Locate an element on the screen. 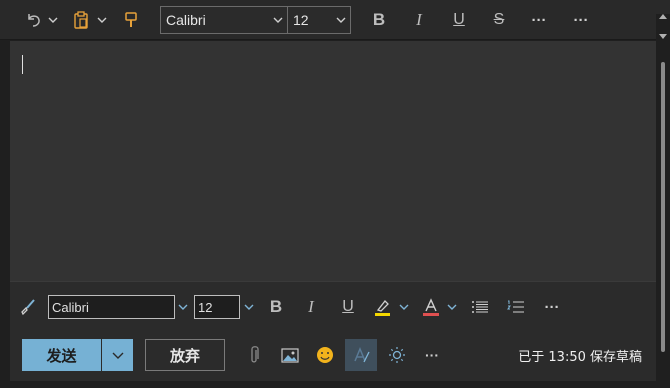 Image resolution: width=670 pixels, height=388 pixels. scrollbar is located at coordinates (663, 194).